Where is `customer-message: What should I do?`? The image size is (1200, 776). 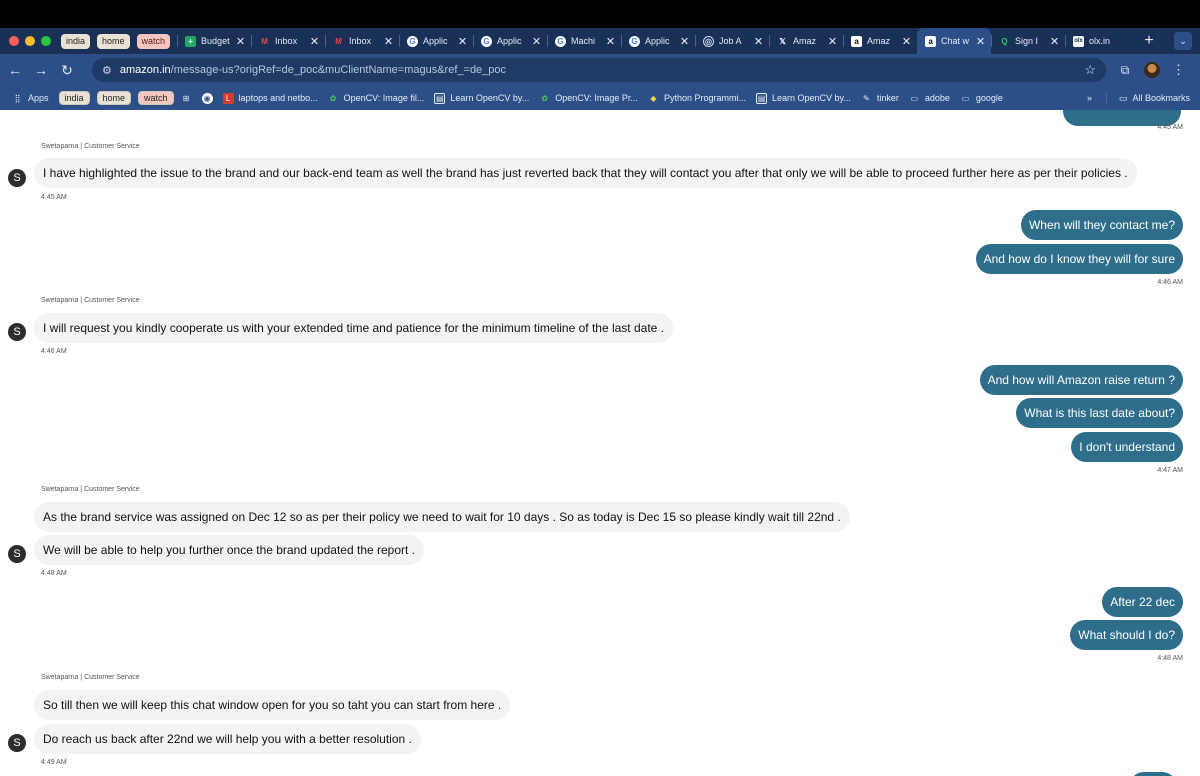 customer-message: What should I do? is located at coordinates (1126, 635).